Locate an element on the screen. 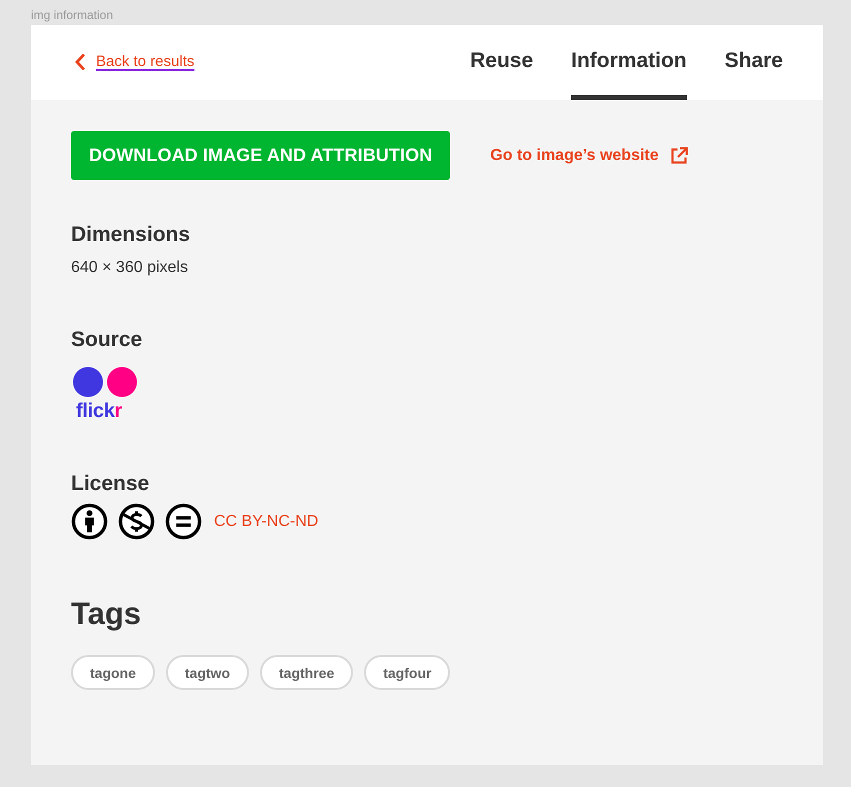 Image resolution: width=851 pixels, height=787 pixels. website-link: Go to image’s website is located at coordinates (574, 155).